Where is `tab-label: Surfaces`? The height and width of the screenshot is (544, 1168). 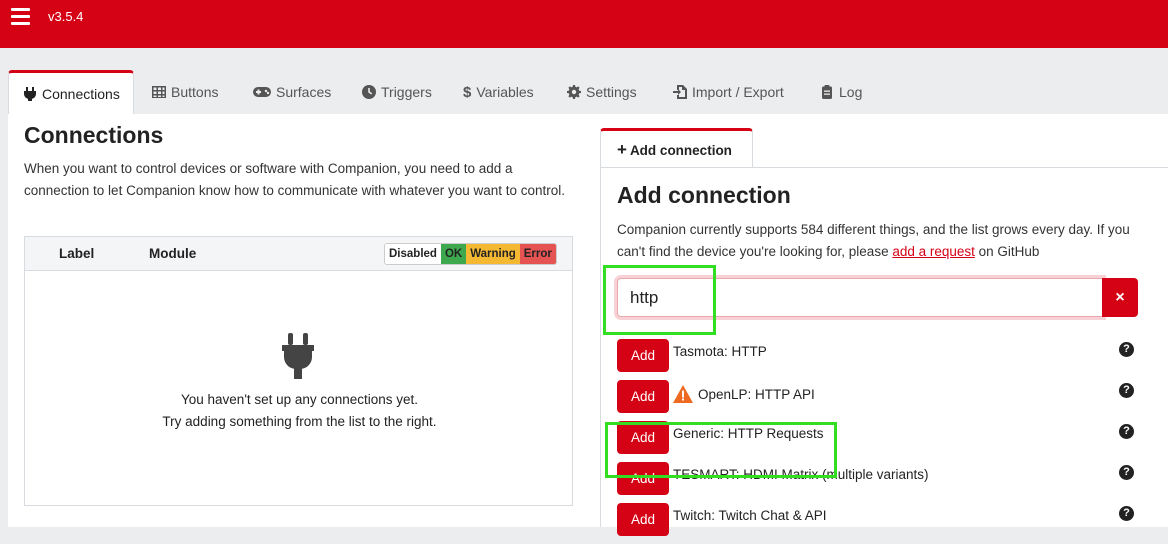 tab-label: Surfaces is located at coordinates (304, 92).